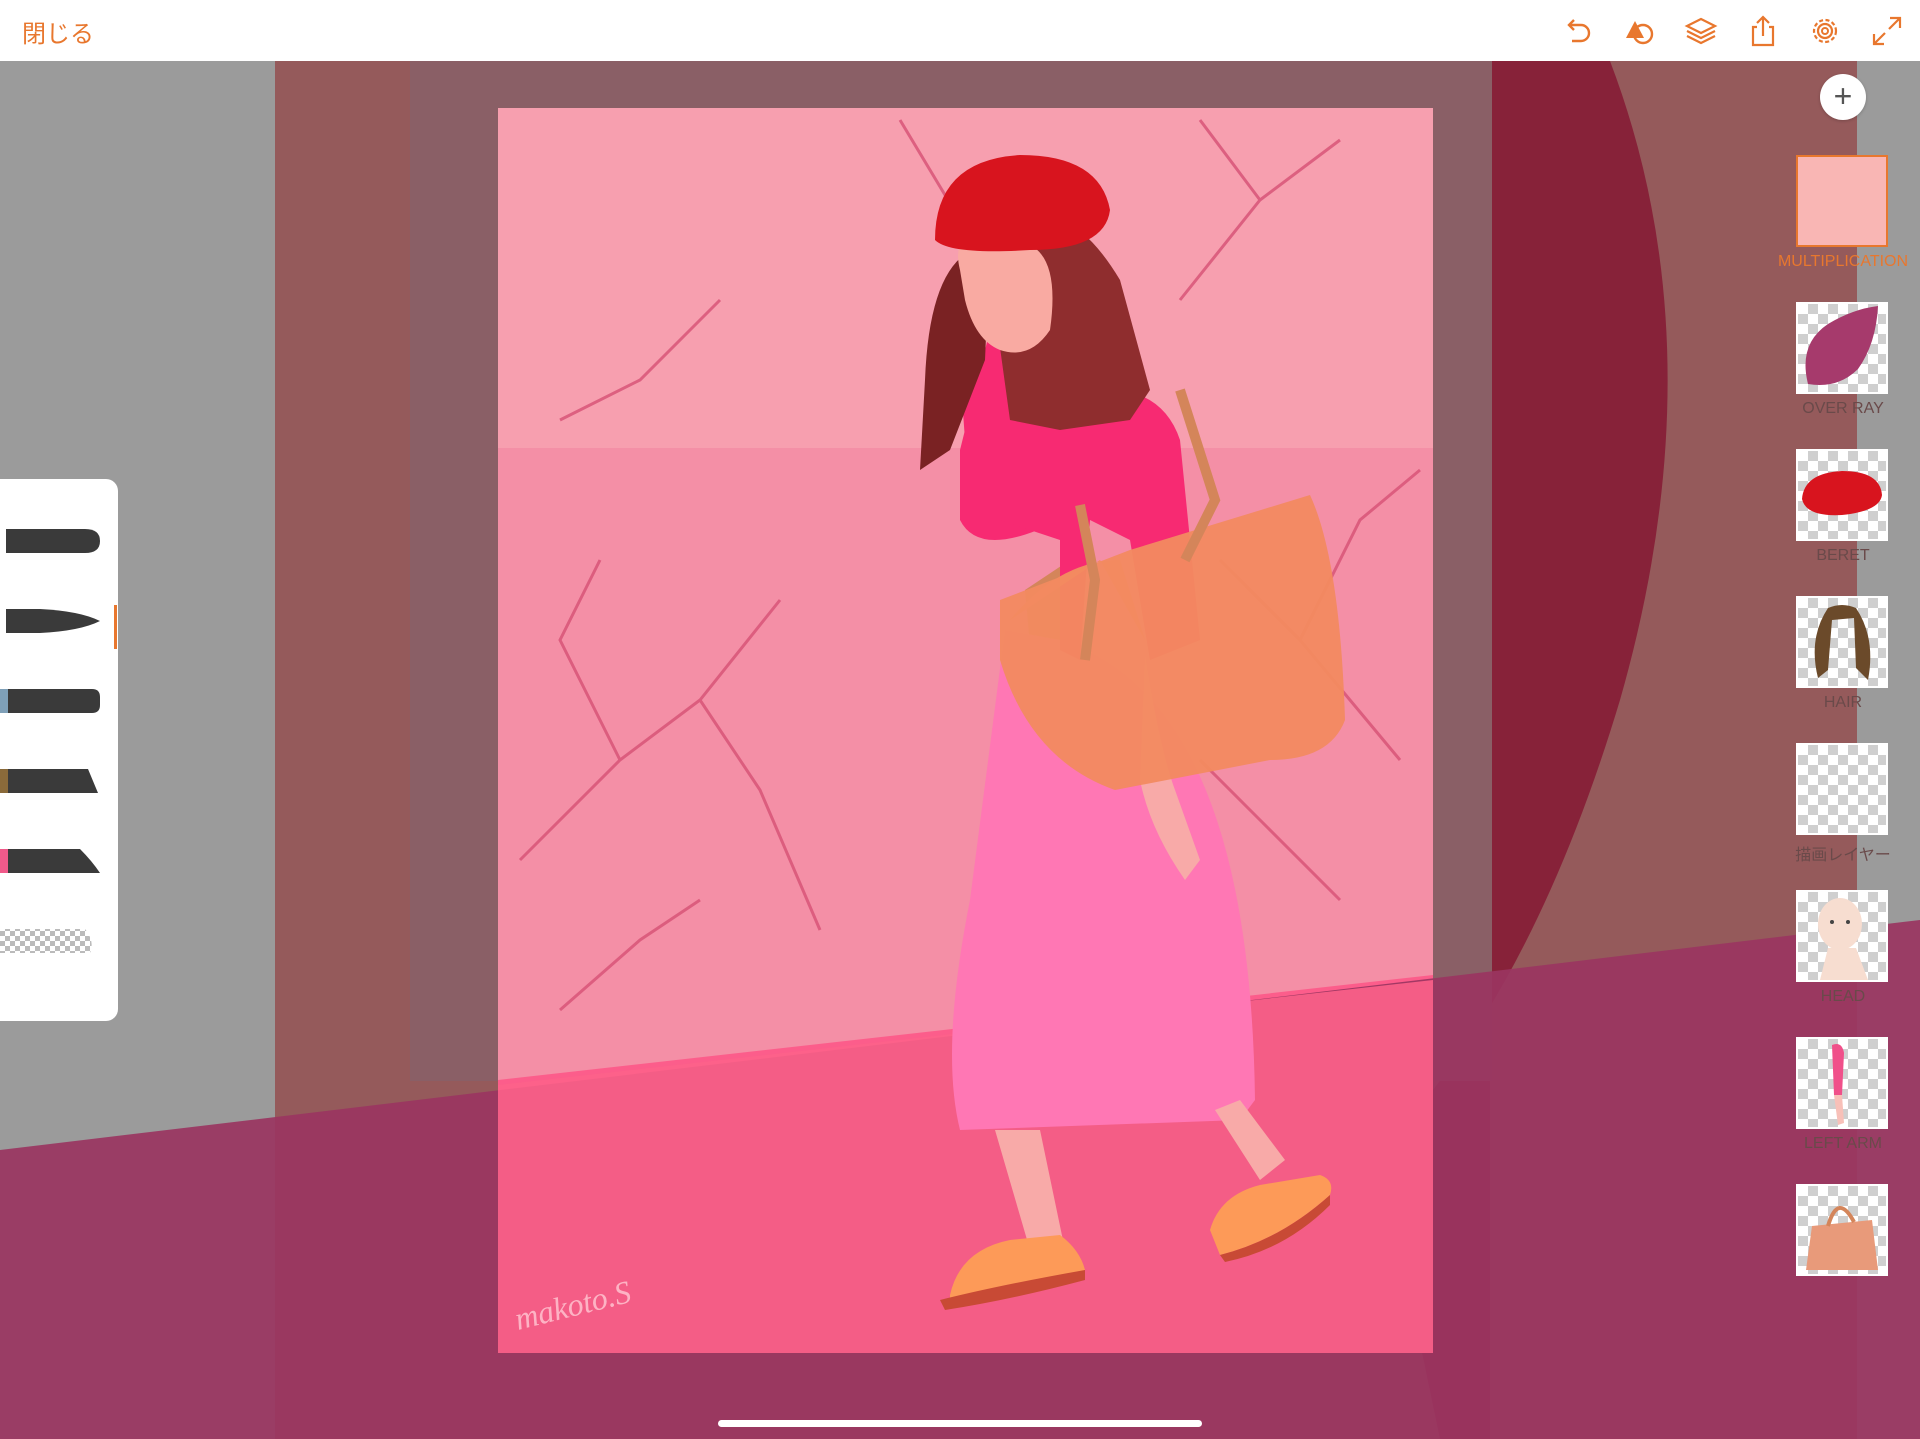 The image size is (1920, 1439). Describe the element at coordinates (58, 31) in the screenshot. I see `close-button: 閉じる` at that location.